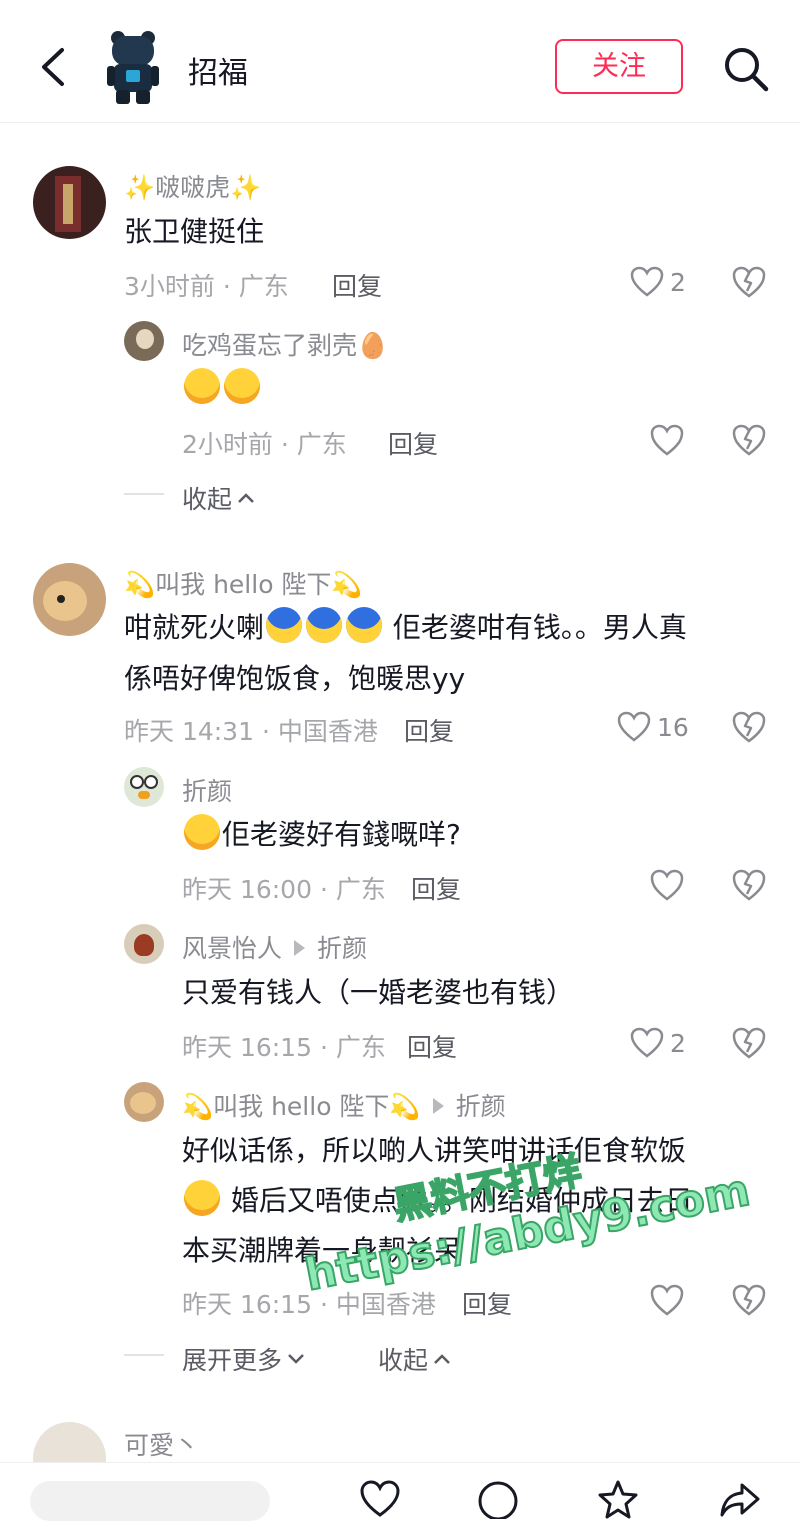  What do you see at coordinates (284, 889) in the screenshot?
I see `reply-meta: 昨天 16:00 · 广东` at bounding box center [284, 889].